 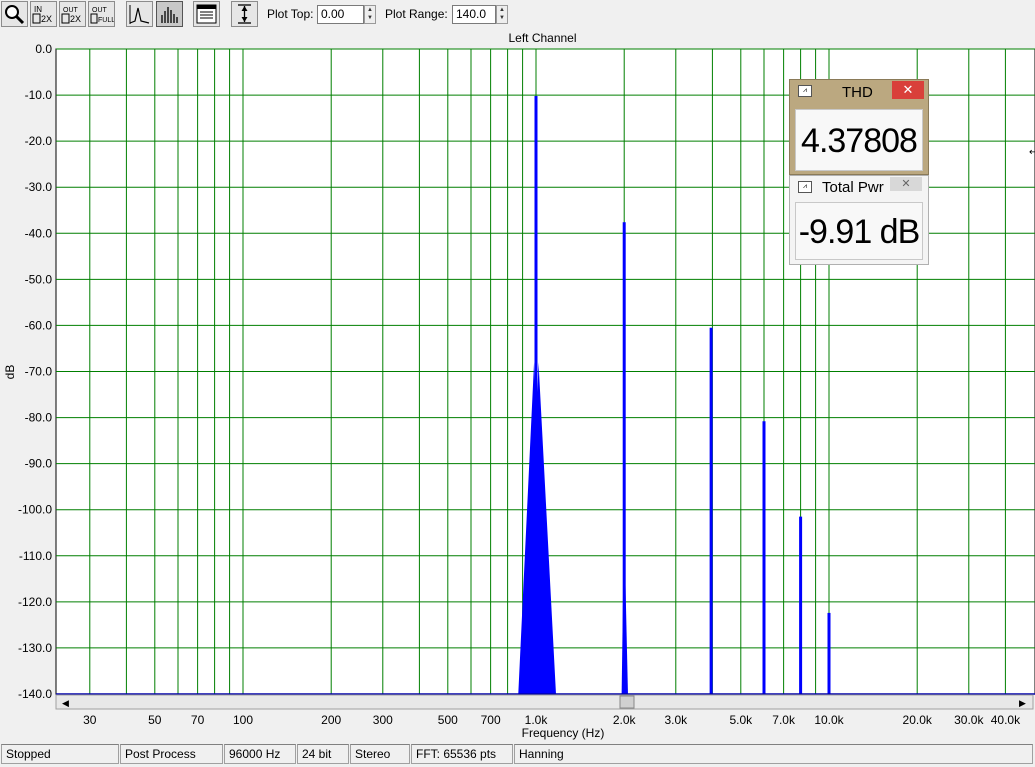 I want to click on thd-panel: ⩘ THD ✕ 4.37808 %, so click(x=859, y=150).